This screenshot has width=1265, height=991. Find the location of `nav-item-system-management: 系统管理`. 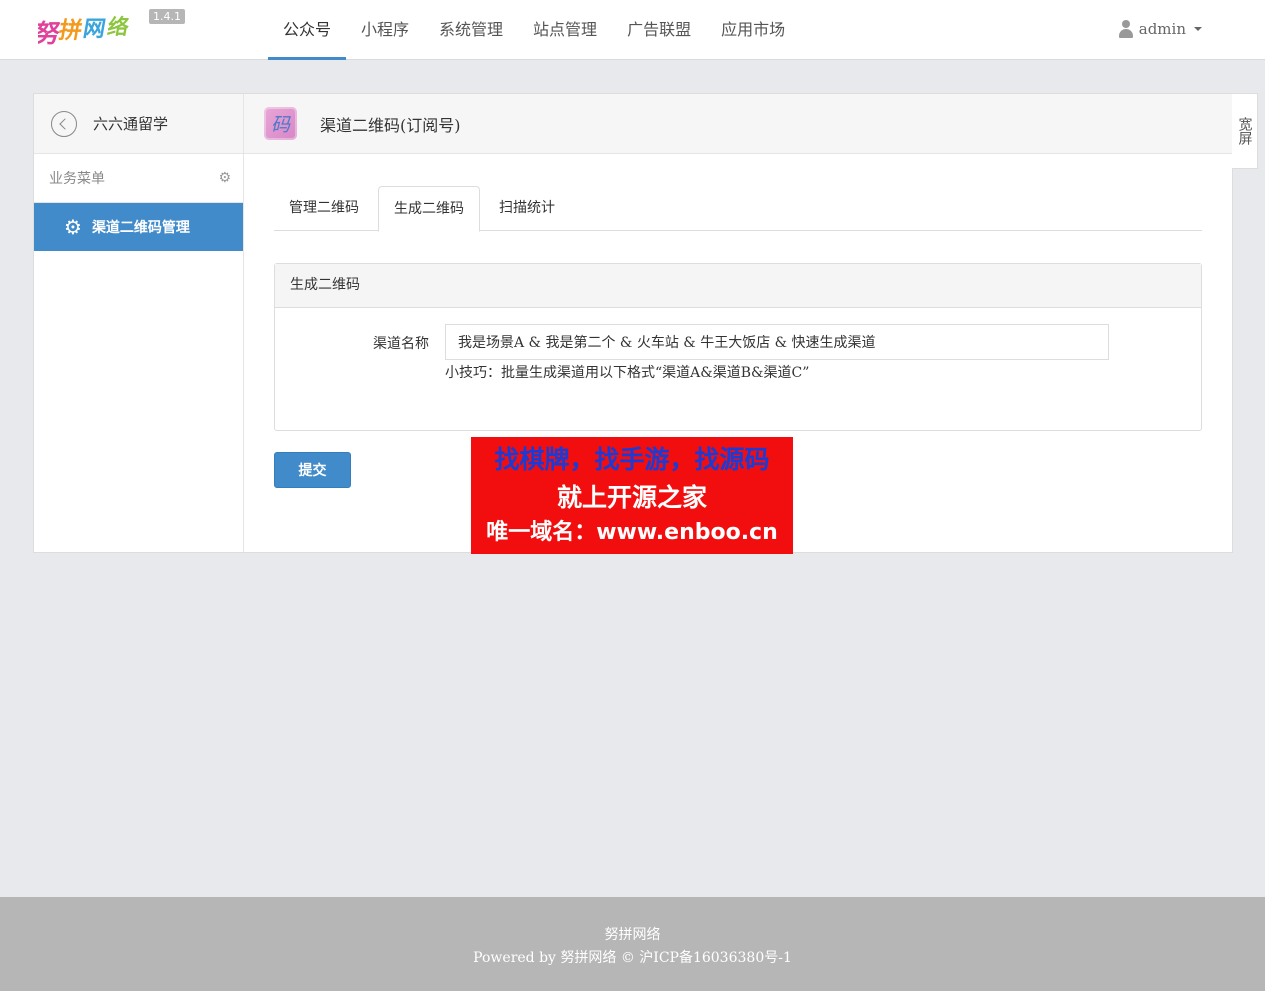

nav-item-system-management: 系统管理 is located at coordinates (471, 30).